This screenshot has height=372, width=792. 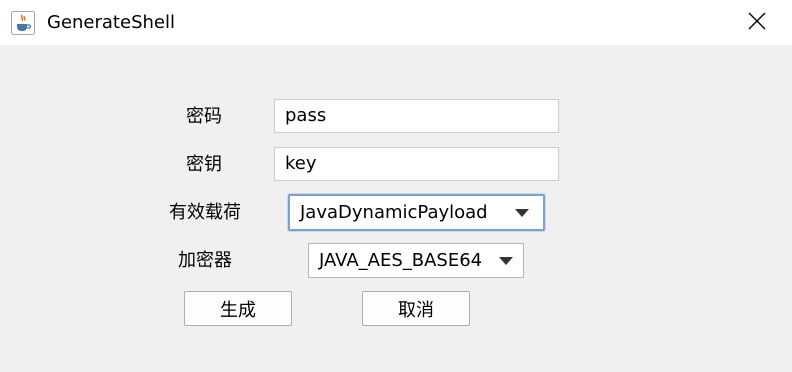 I want to click on secret-key-label: 密钥, so click(x=204, y=164).